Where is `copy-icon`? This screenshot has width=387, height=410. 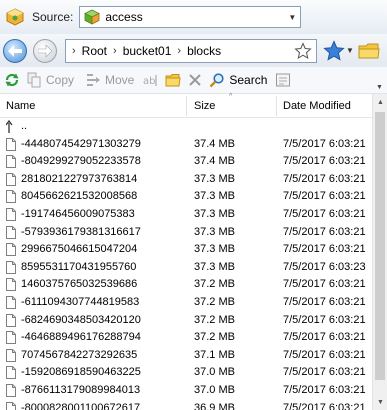
copy-icon is located at coordinates (34, 80).